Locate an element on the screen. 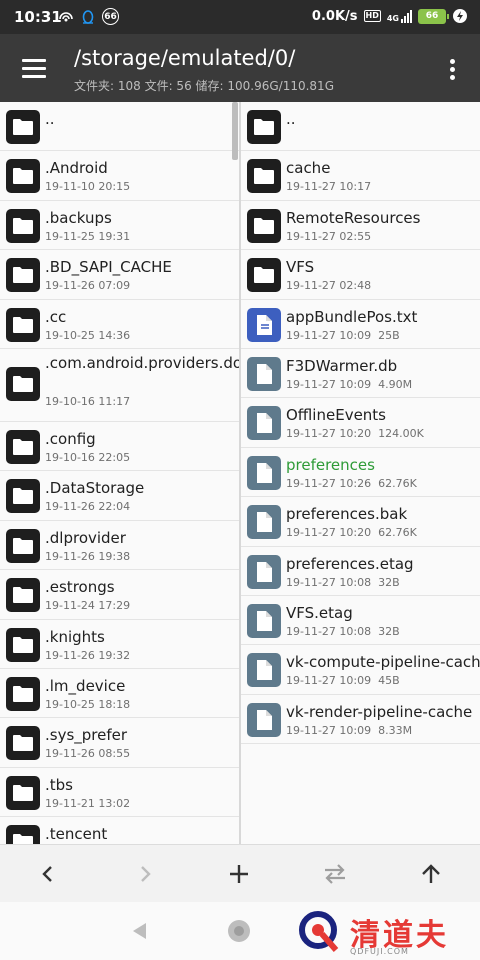 This screenshot has width=480, height=960. item-name: VFS is located at coordinates (300, 267).